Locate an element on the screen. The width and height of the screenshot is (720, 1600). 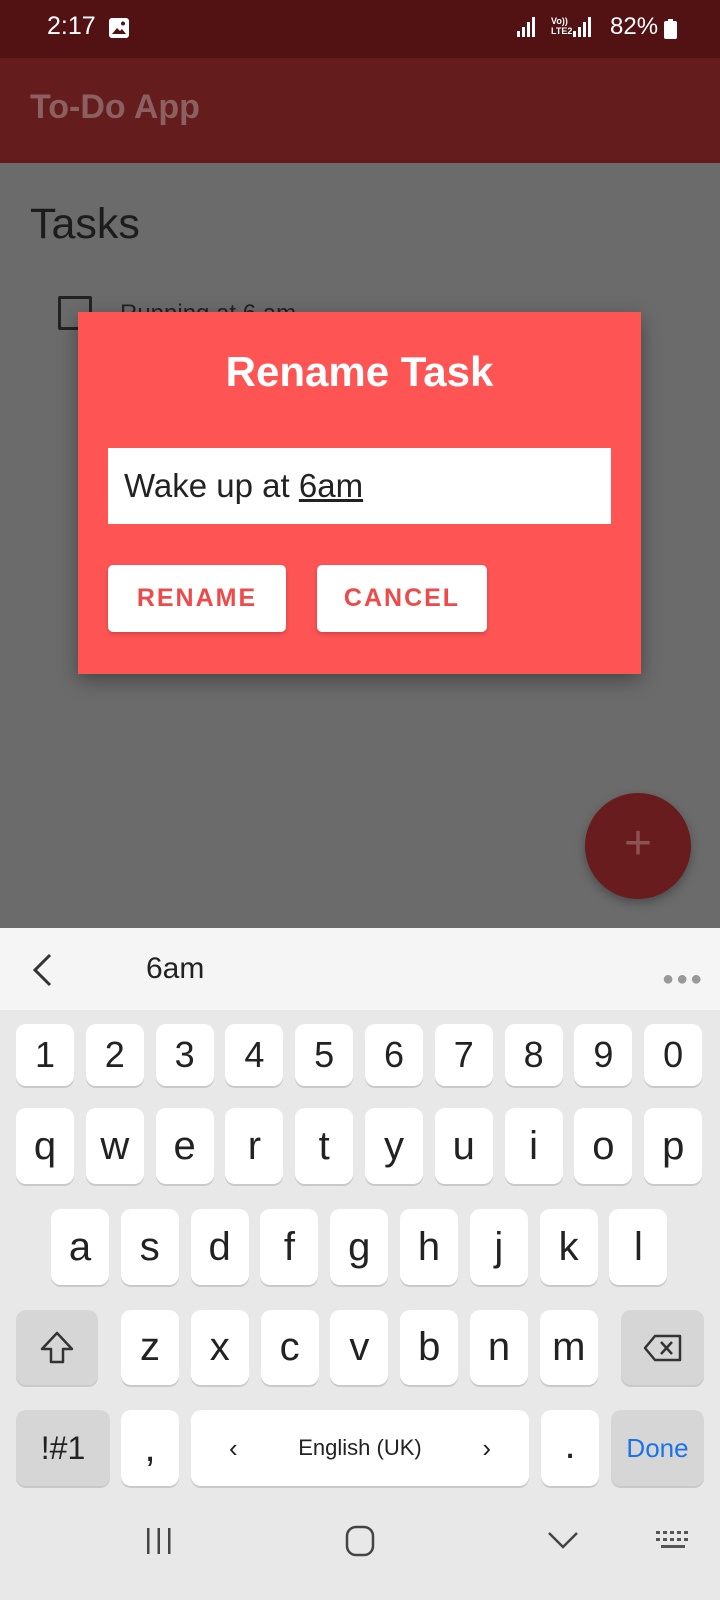
key-label: x is located at coordinates (219, 1347).